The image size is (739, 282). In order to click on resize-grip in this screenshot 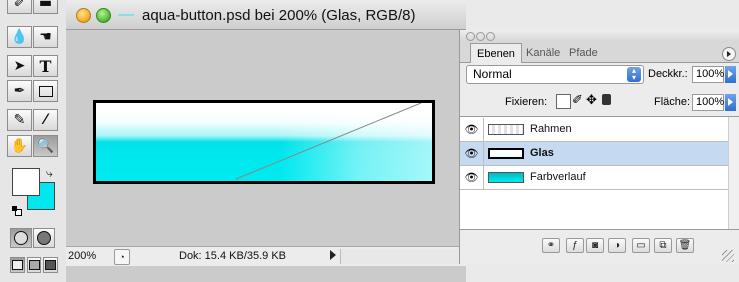, I will do `click(728, 256)`.